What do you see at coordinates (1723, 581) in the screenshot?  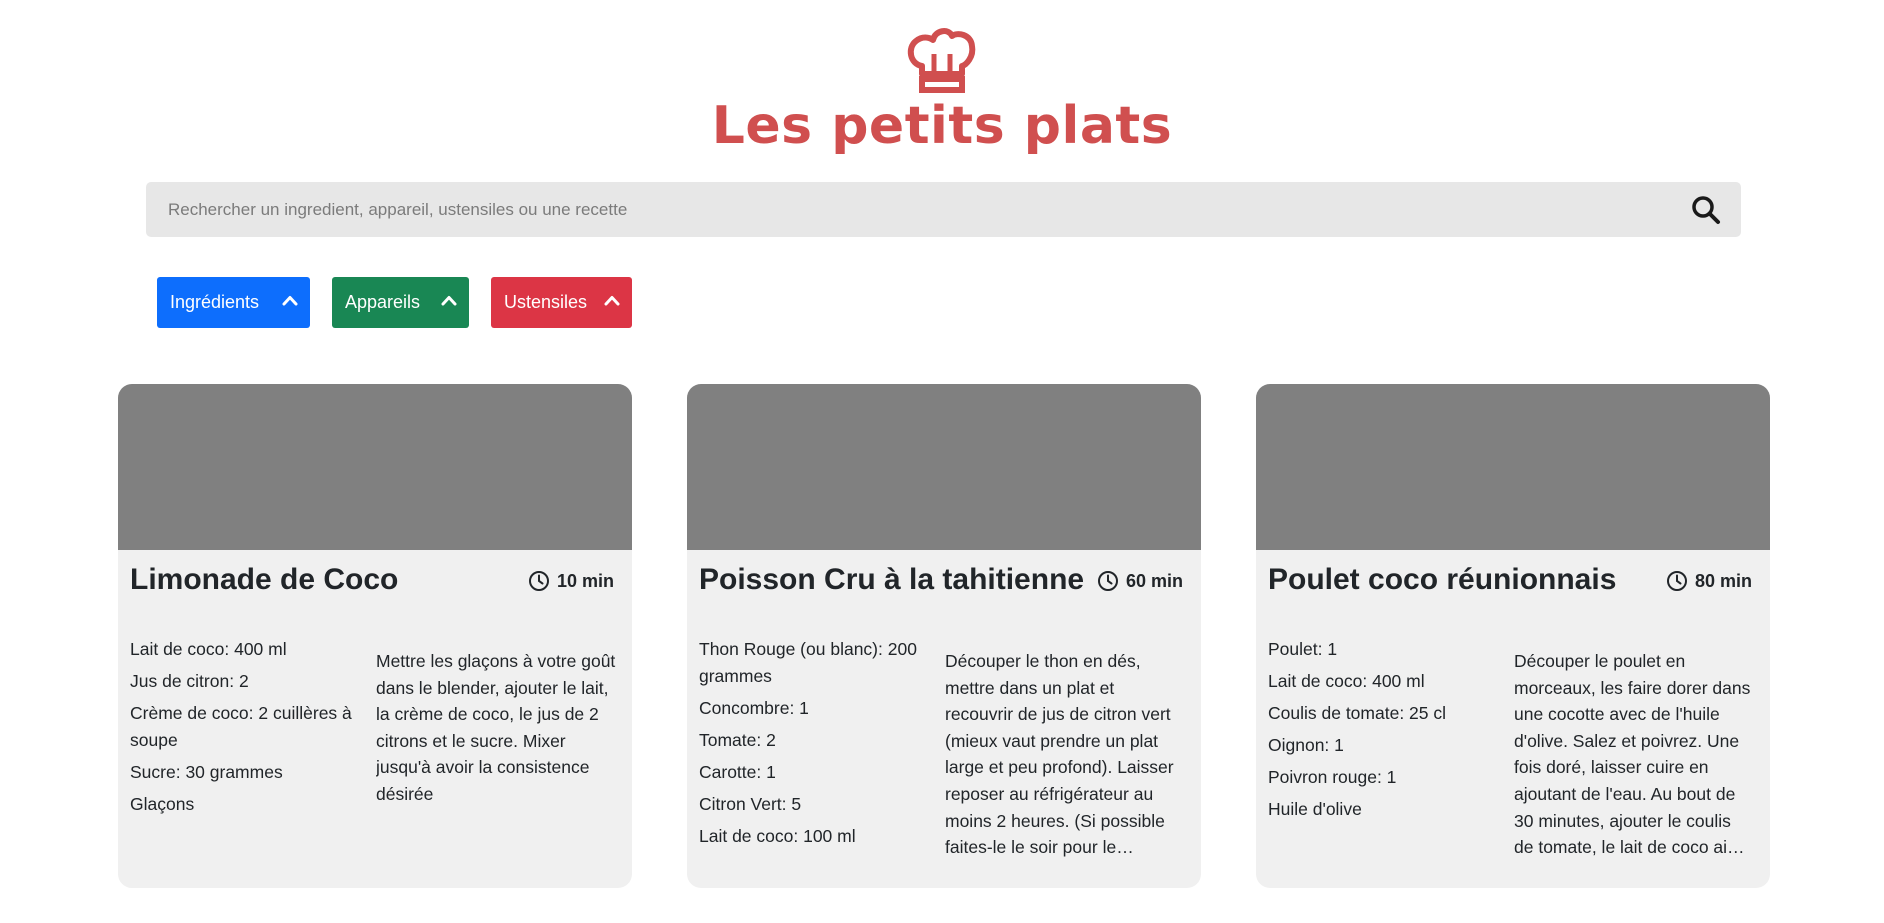 I see `recipe-time-value: 80 min` at bounding box center [1723, 581].